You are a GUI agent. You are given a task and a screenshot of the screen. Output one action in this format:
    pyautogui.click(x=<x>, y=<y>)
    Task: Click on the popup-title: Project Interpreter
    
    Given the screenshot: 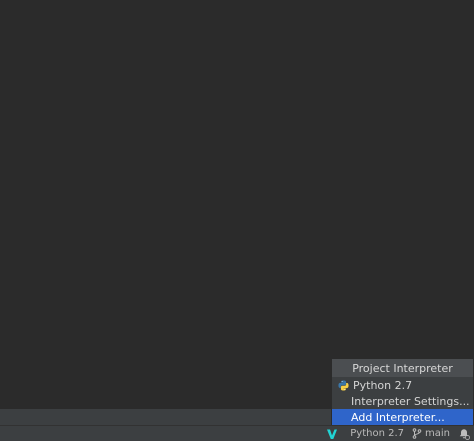 What is the action you would take?
    pyautogui.click(x=402, y=368)
    